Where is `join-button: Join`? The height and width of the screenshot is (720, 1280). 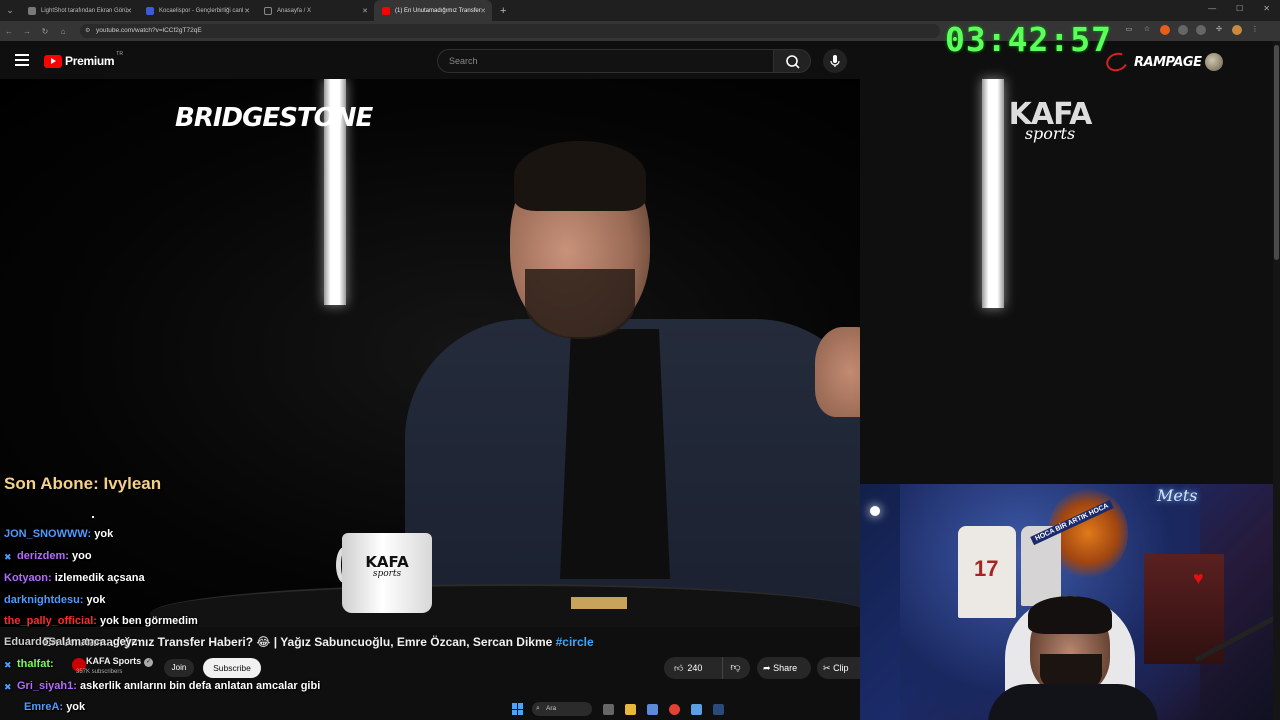 join-button: Join is located at coordinates (179, 668).